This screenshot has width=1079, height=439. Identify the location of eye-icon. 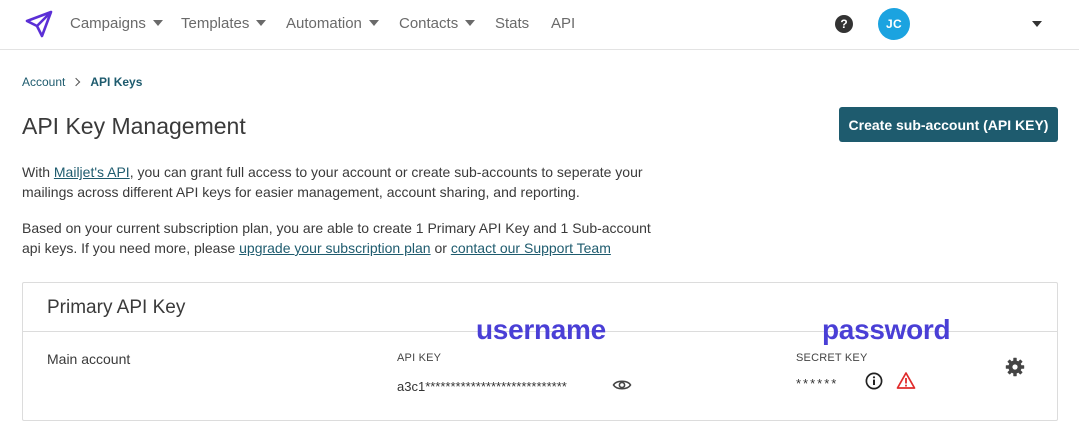
(622, 385).